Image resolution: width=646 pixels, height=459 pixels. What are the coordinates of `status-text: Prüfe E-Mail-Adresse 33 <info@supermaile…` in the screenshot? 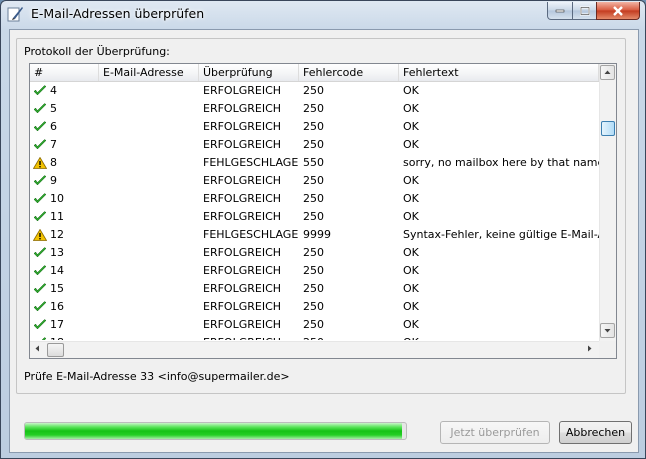 It's located at (157, 376).